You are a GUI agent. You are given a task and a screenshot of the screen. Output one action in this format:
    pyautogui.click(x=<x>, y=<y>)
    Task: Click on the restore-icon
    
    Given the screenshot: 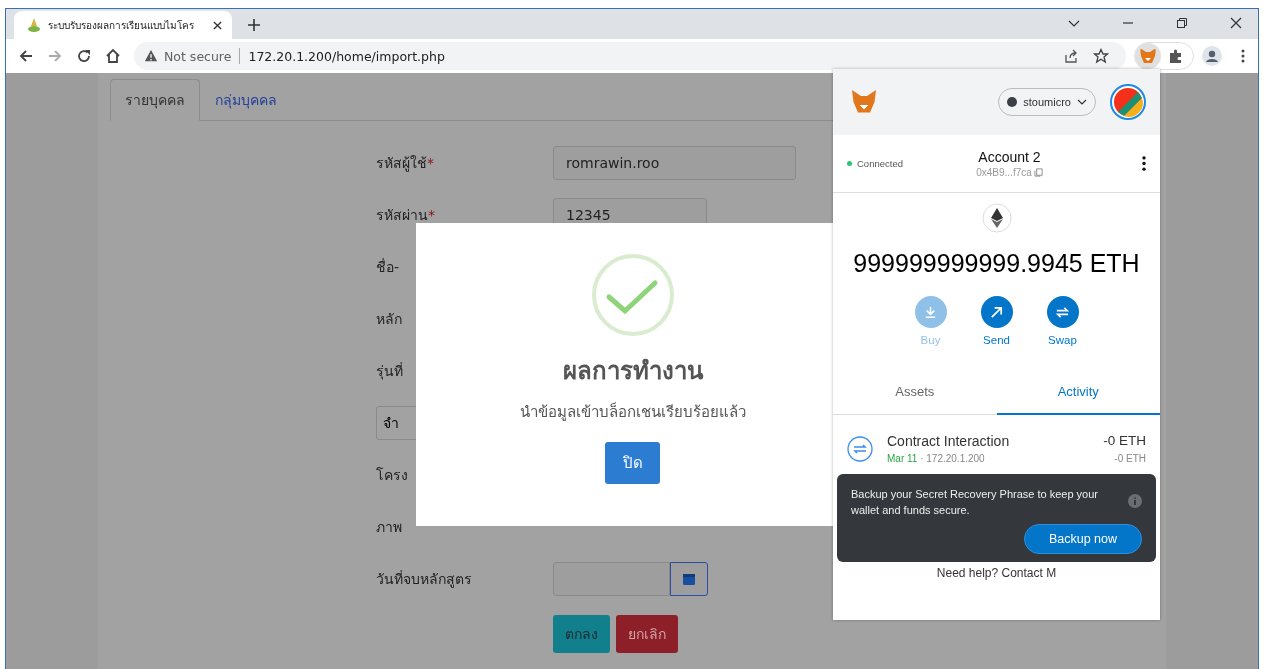 What is the action you would take?
    pyautogui.click(x=1182, y=23)
    